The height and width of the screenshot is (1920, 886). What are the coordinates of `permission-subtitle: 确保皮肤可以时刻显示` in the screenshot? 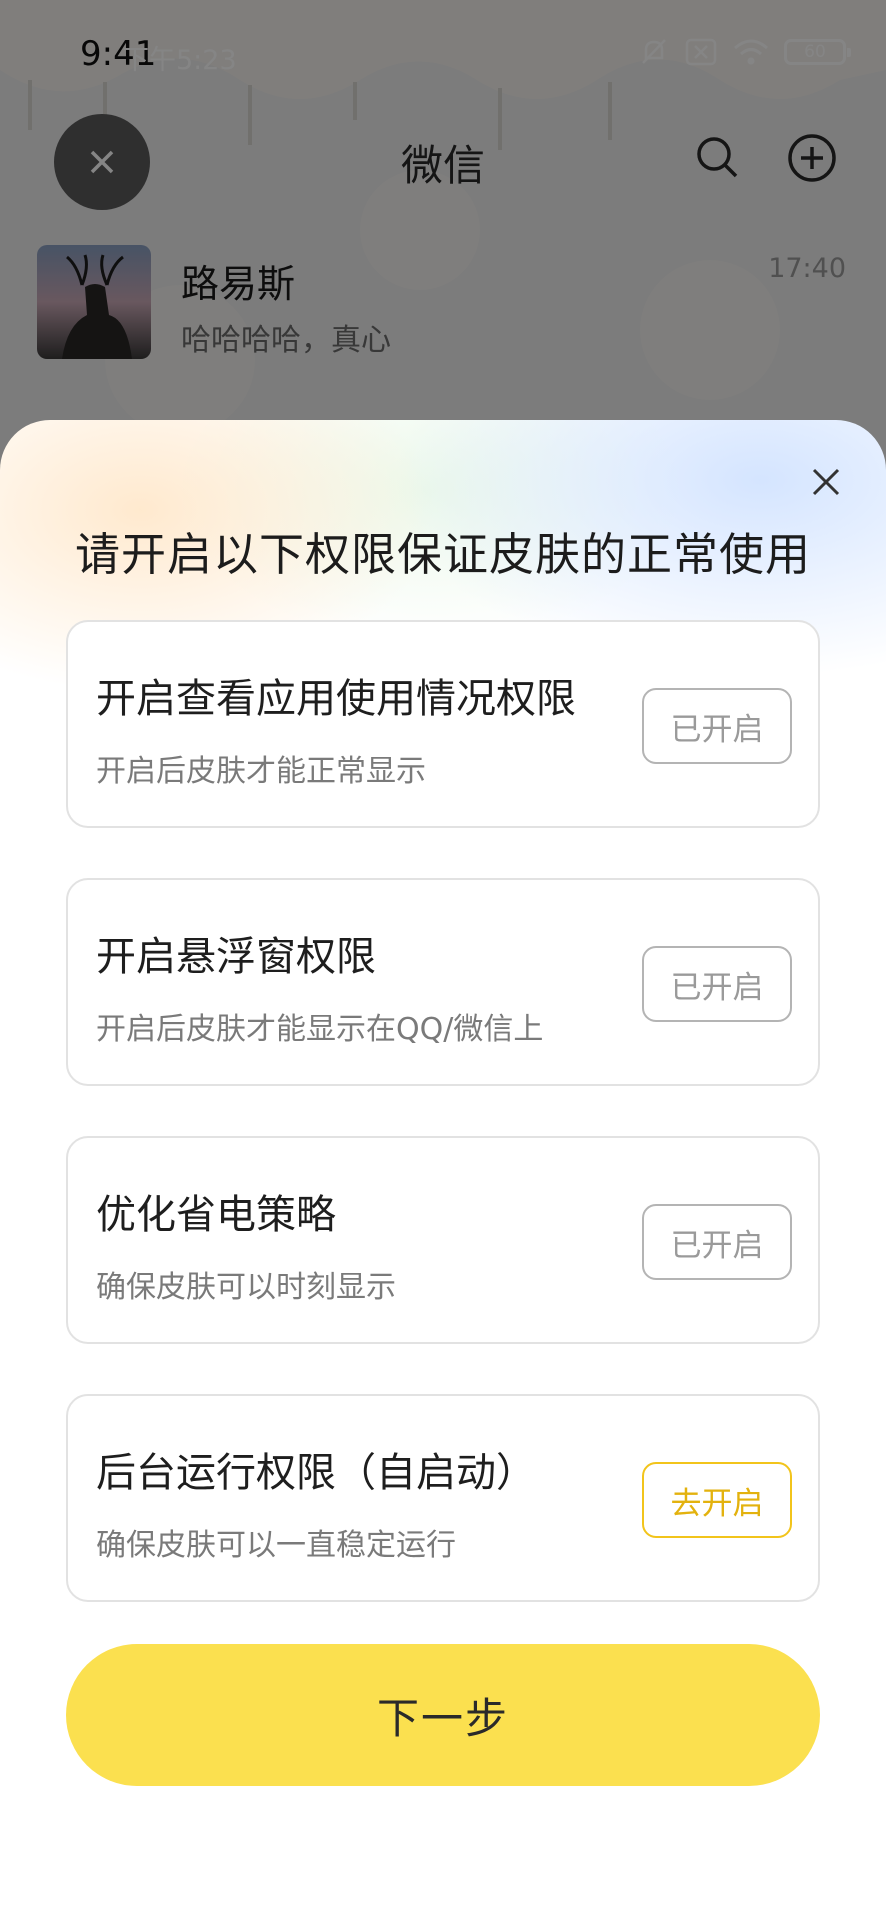 It's located at (246, 1287).